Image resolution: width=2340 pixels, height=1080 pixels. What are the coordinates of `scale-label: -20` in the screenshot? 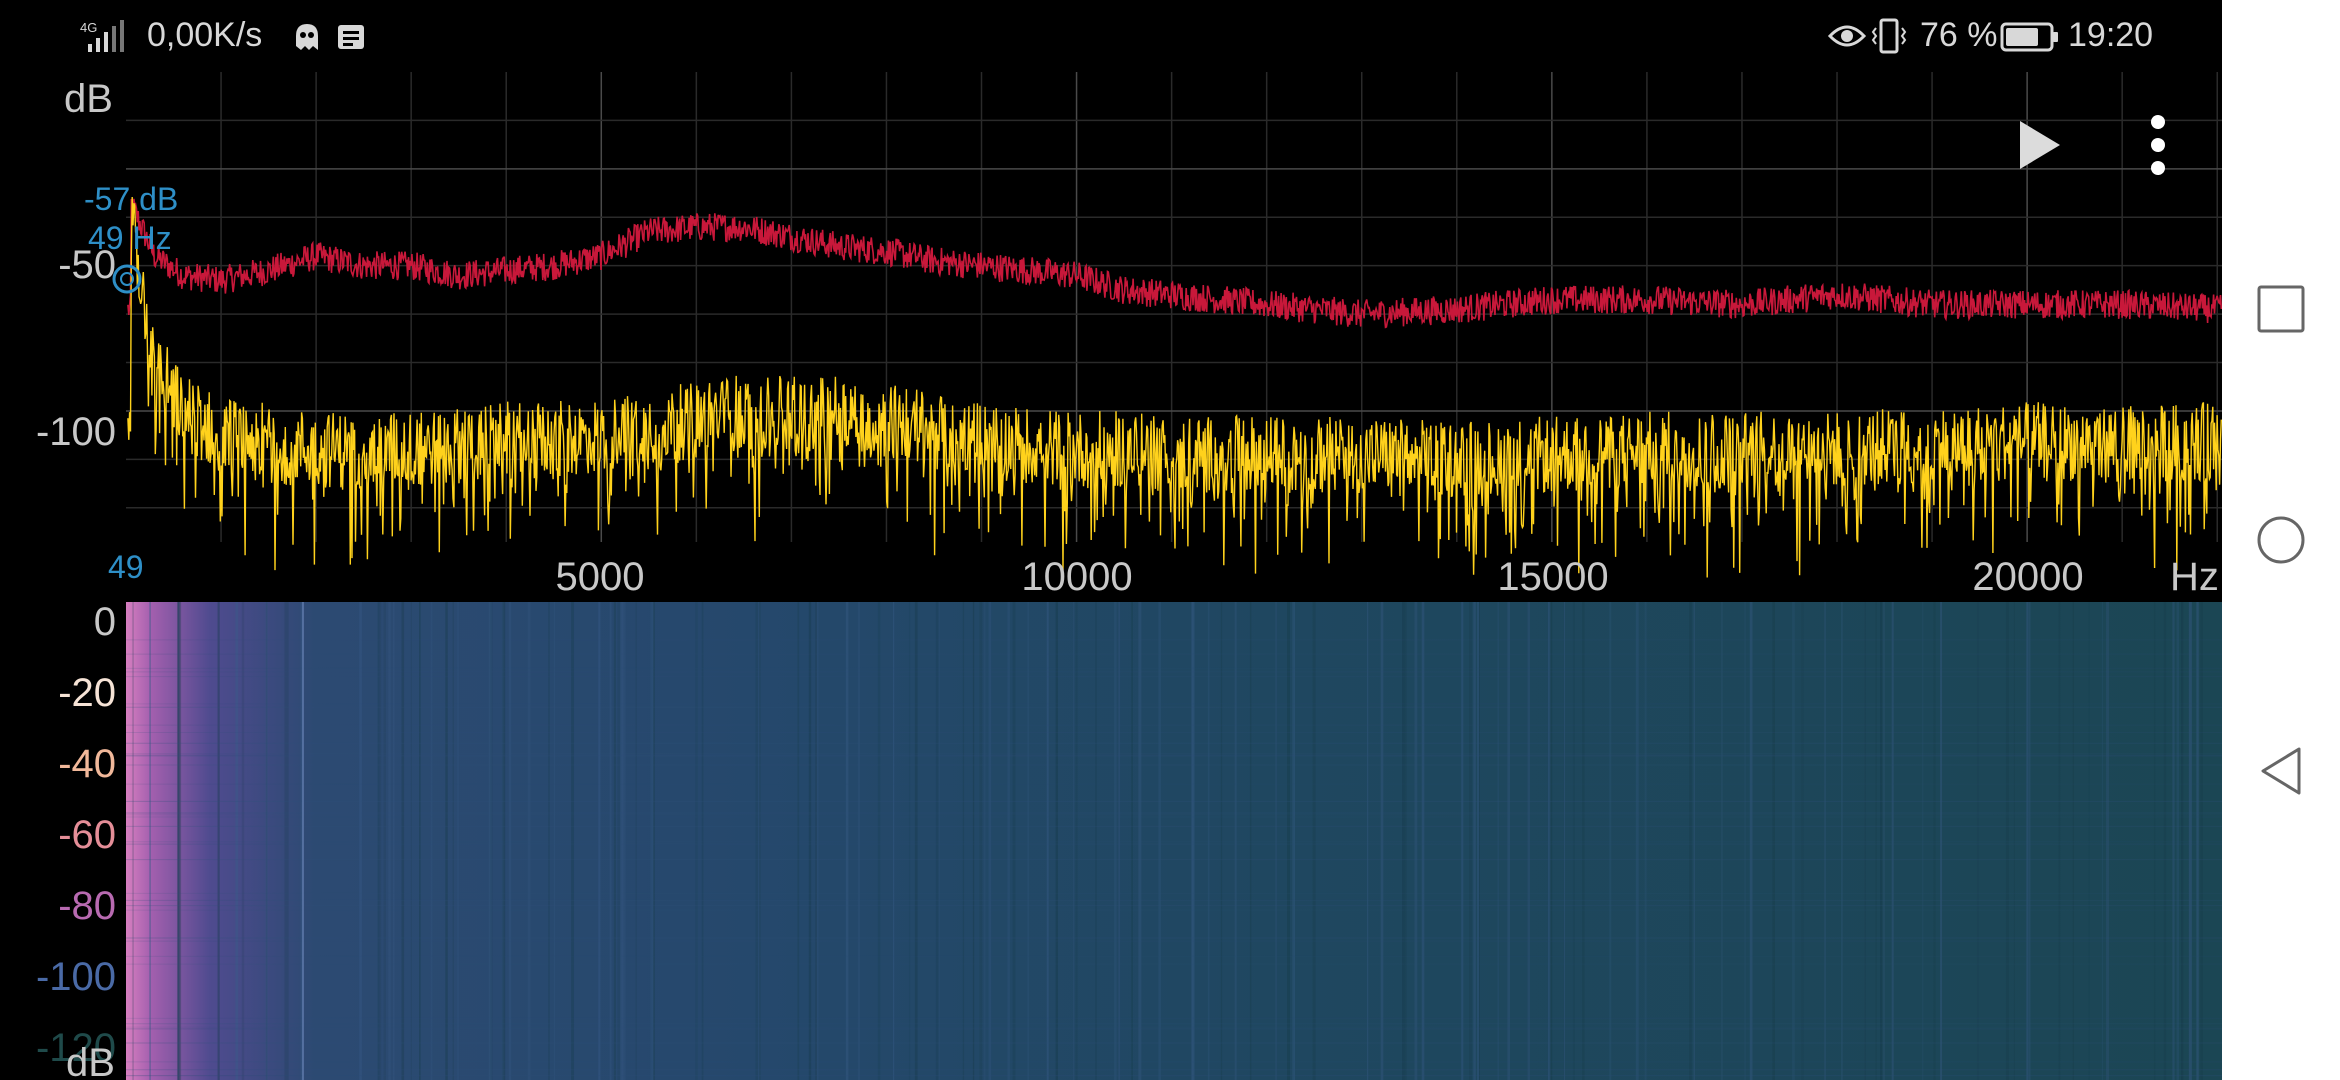 It's located at (87, 693).